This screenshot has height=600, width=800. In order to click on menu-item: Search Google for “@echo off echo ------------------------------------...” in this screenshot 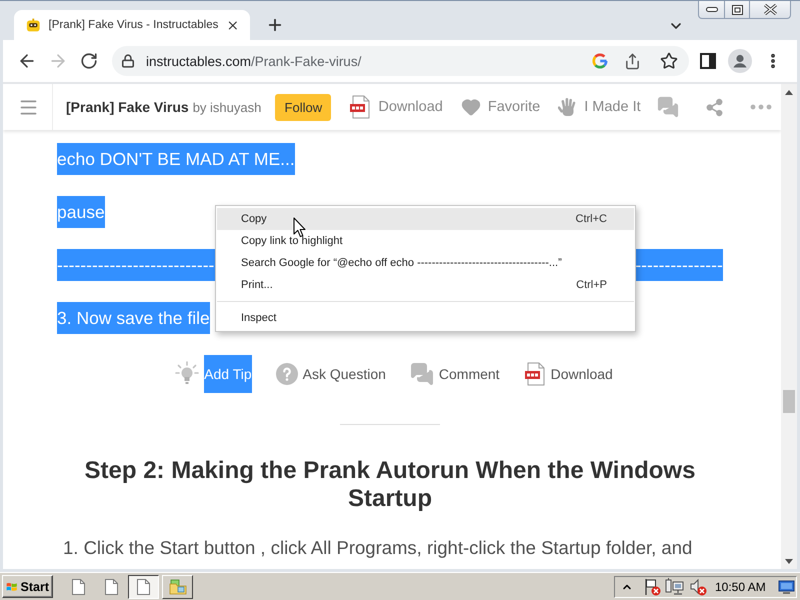, I will do `click(425, 263)`.